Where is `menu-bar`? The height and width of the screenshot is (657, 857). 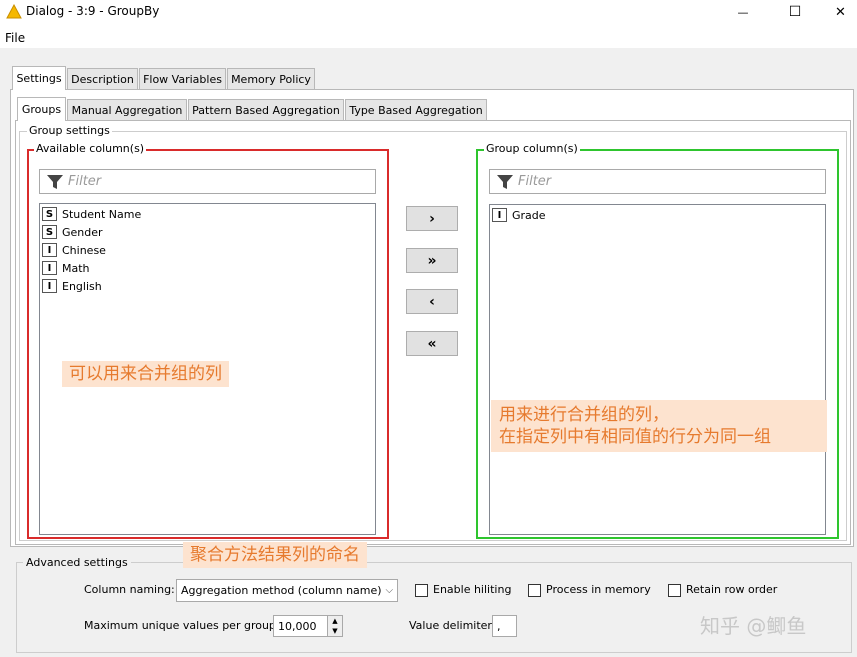 menu-bar is located at coordinates (428, 38).